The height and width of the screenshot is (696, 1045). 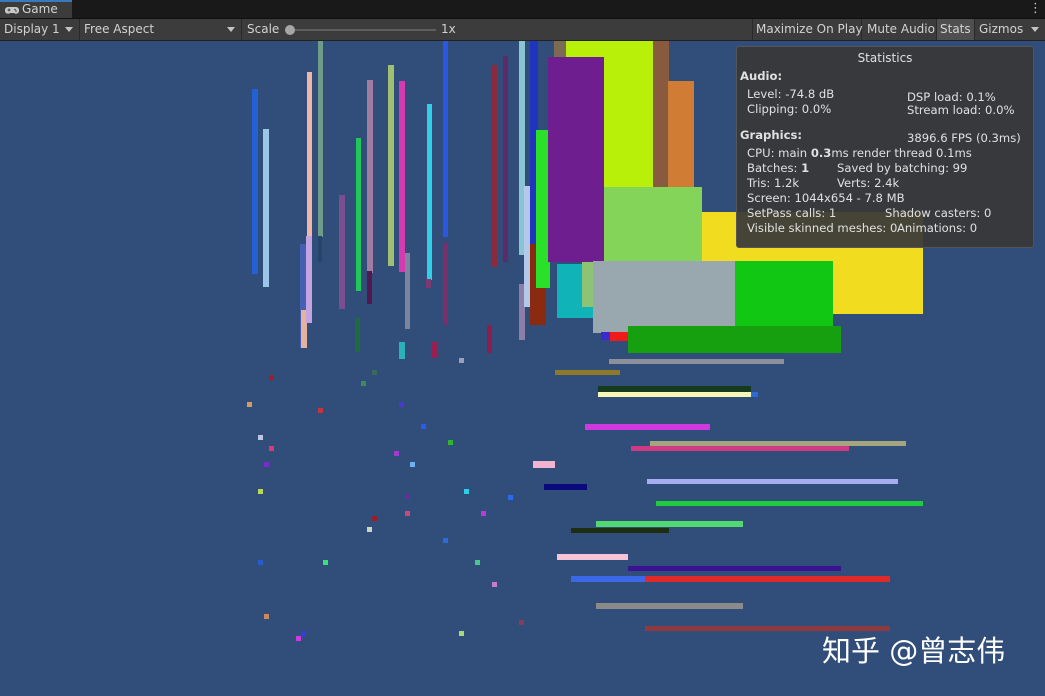 I want to click on batches-prefix: Batches:, so click(x=774, y=168).